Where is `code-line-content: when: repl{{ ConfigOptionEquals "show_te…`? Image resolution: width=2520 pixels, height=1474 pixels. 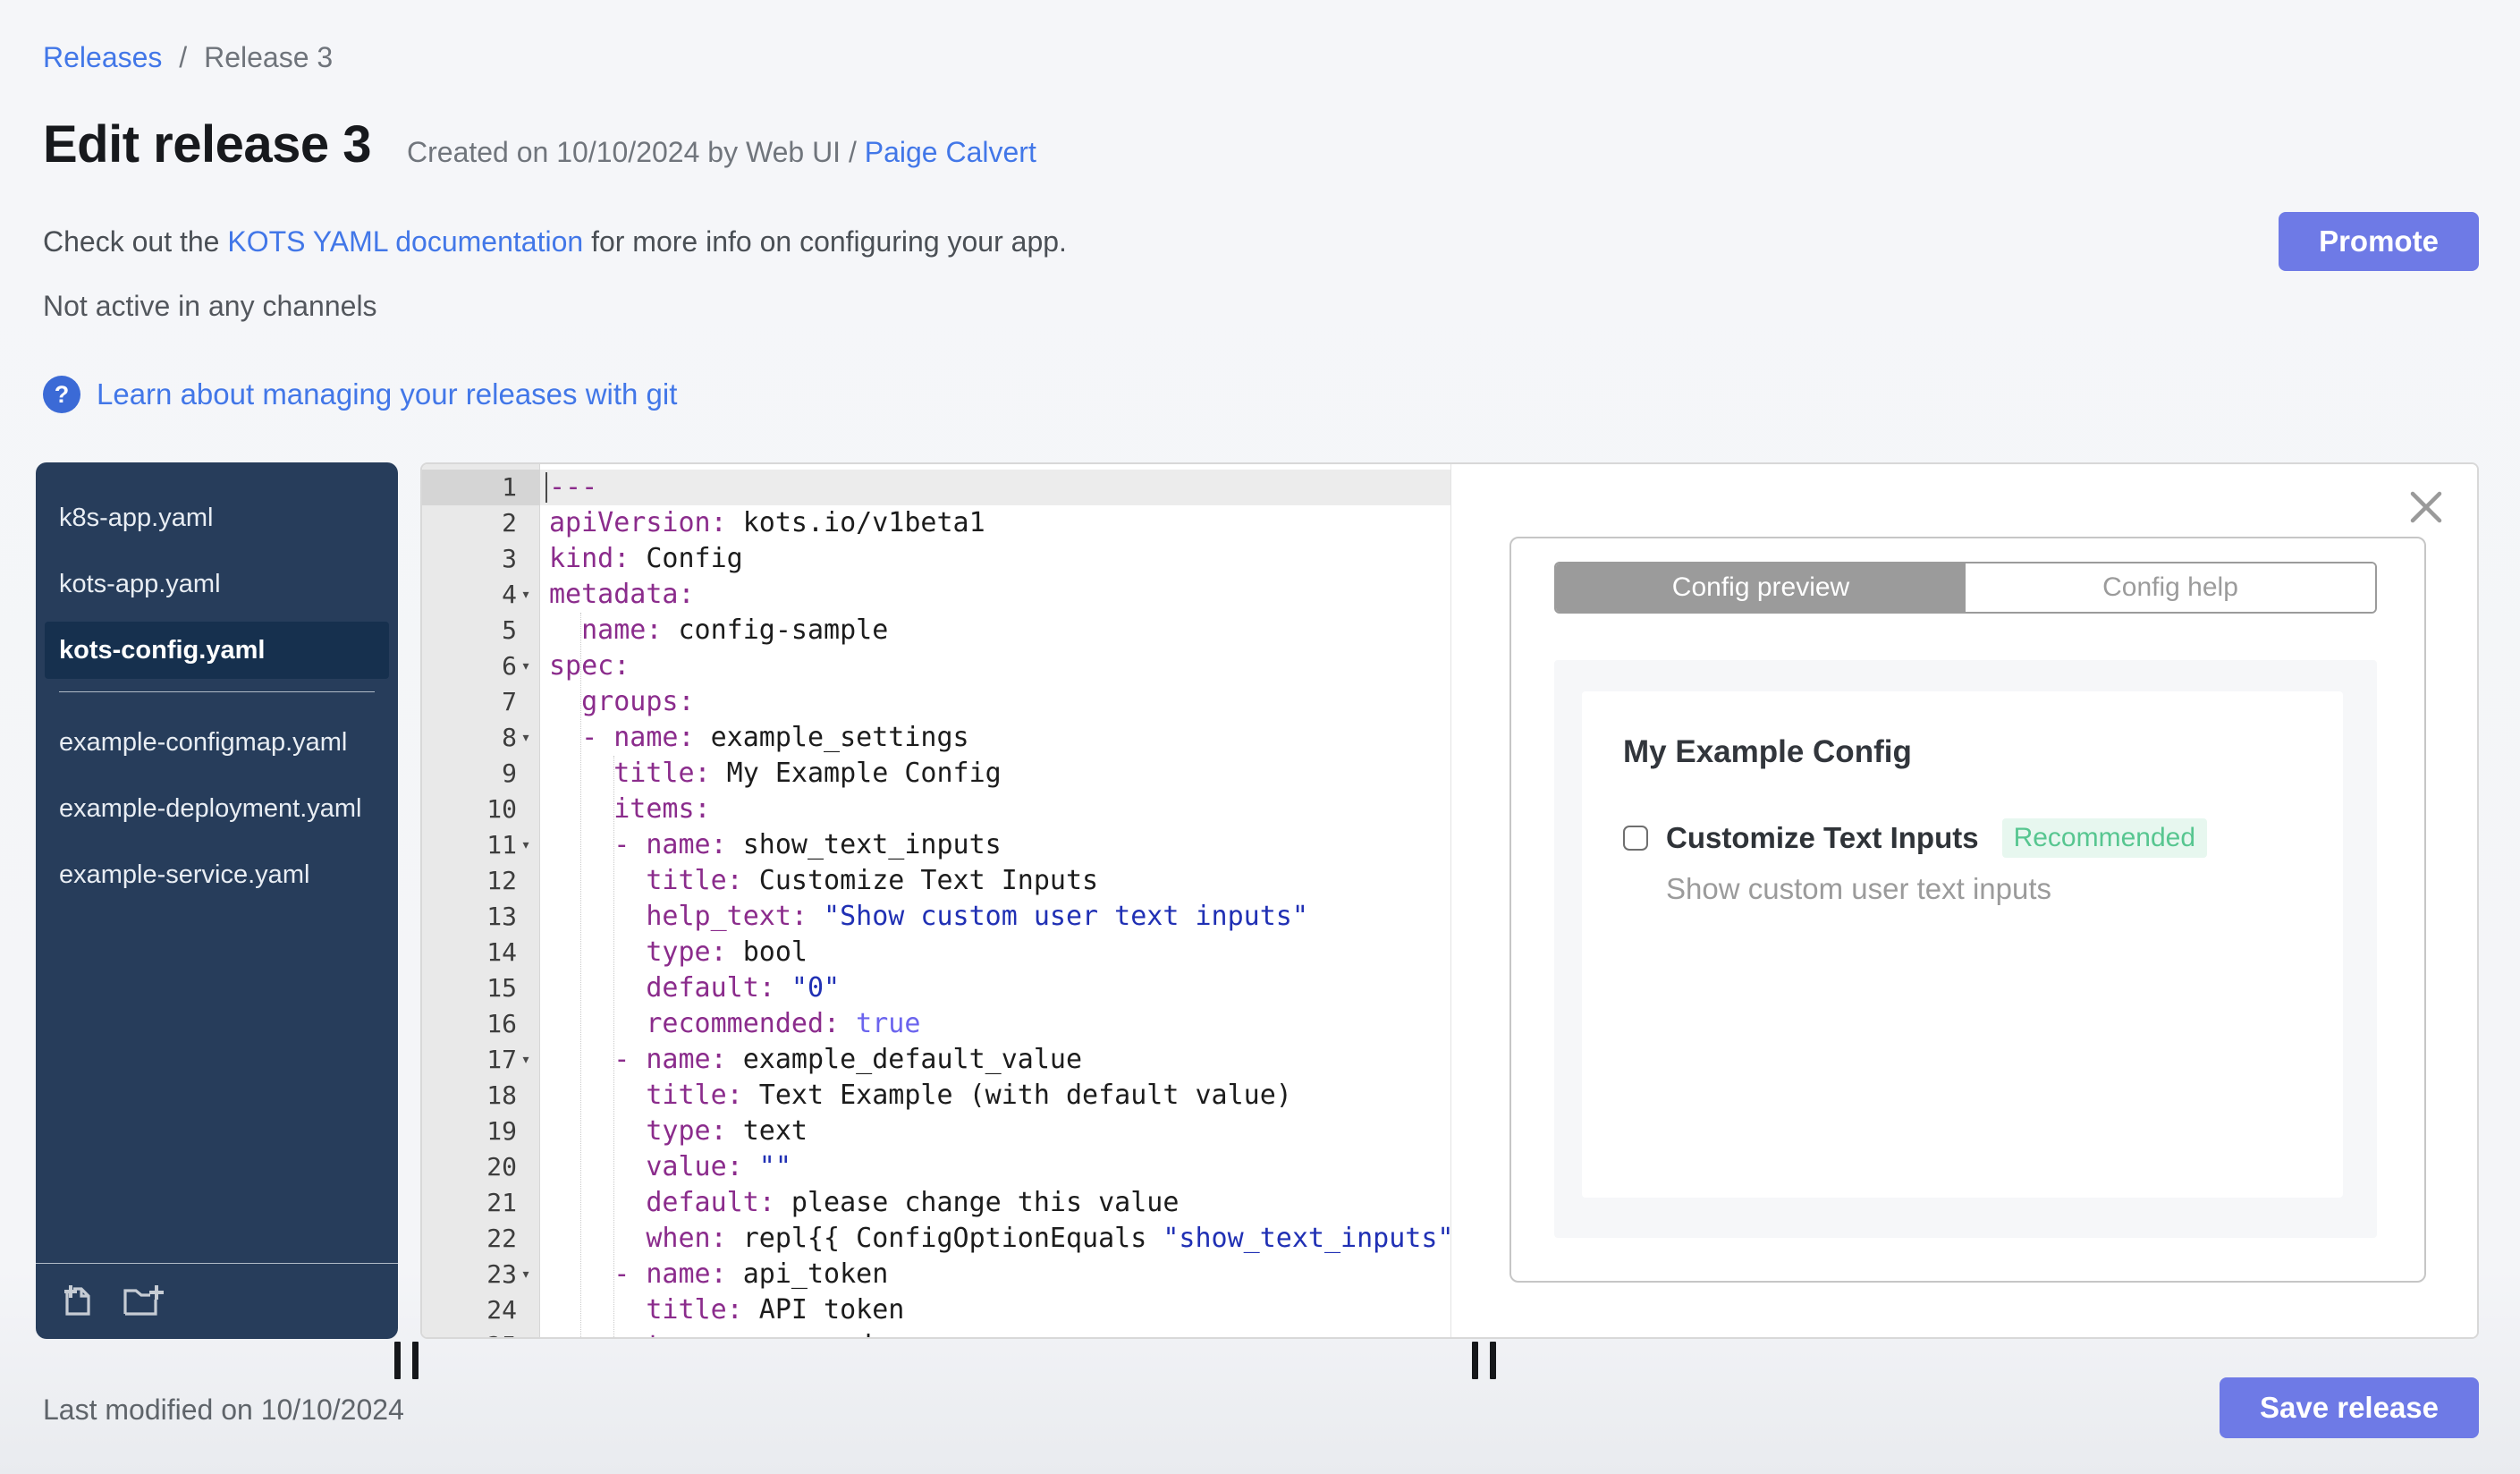 code-line-content: when: repl{{ ConfigOptionEquals "show_te… is located at coordinates (1000, 1238).